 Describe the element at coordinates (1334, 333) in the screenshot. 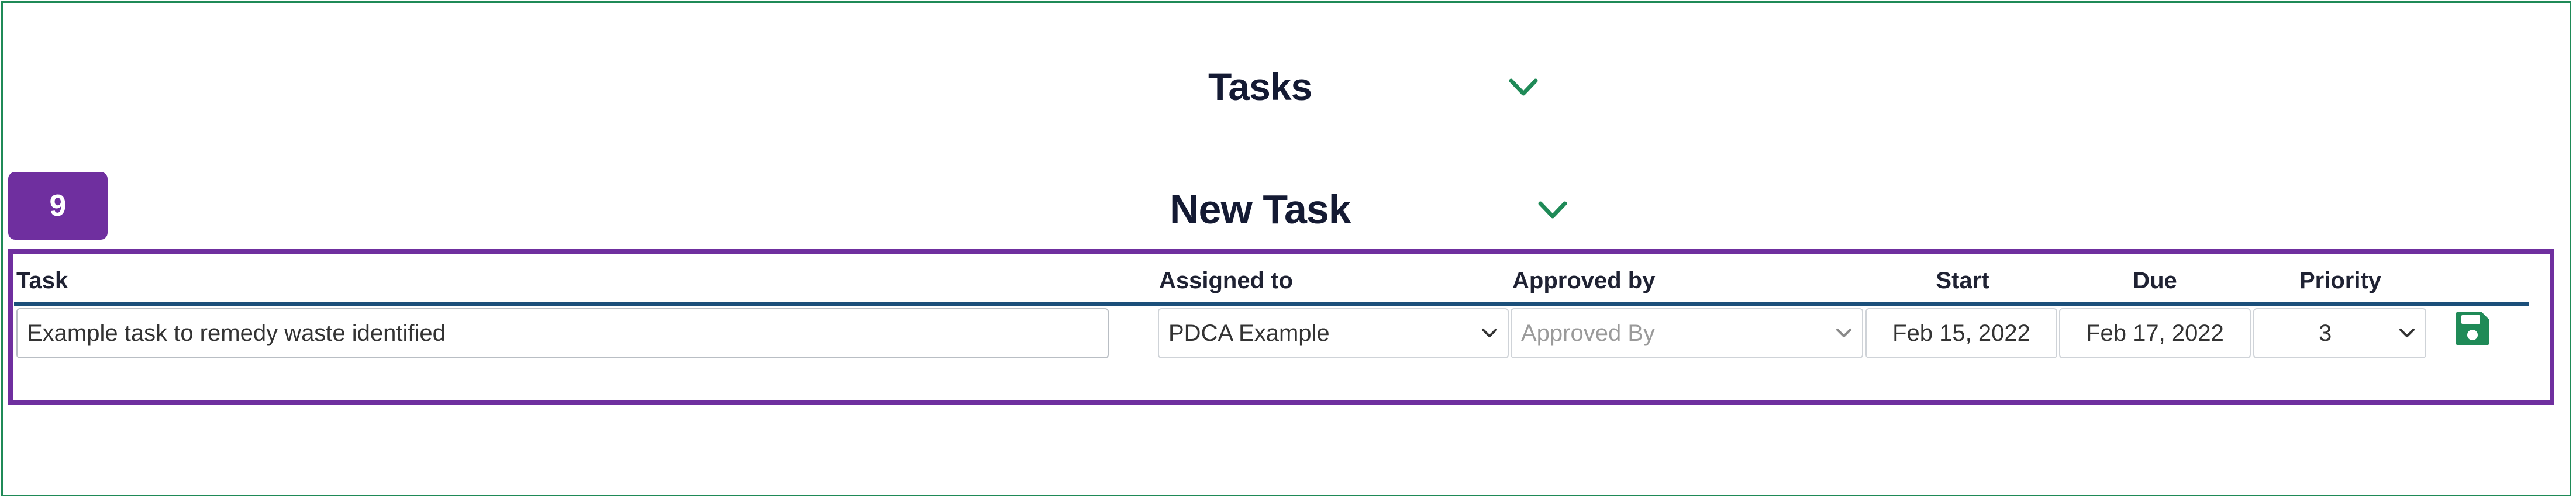

I see `assigned-to-select: PDCA Example` at that location.